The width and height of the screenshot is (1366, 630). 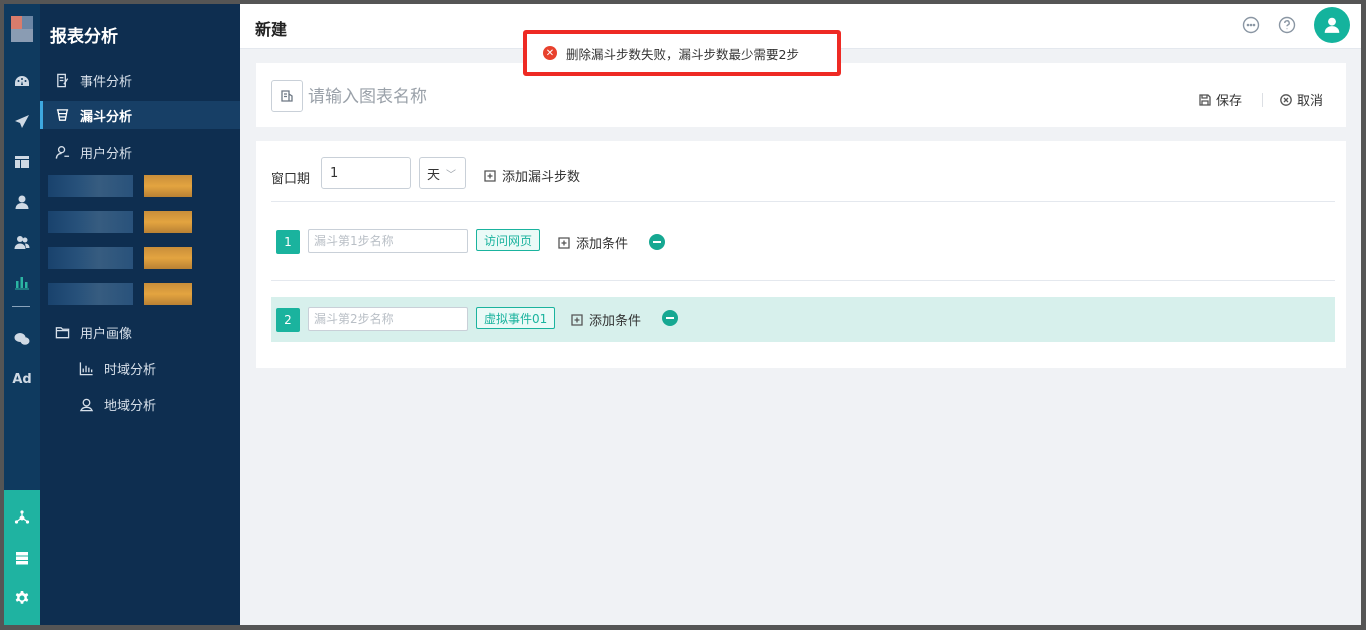 What do you see at coordinates (22, 314) in the screenshot?
I see `icon-rail: Ad` at bounding box center [22, 314].